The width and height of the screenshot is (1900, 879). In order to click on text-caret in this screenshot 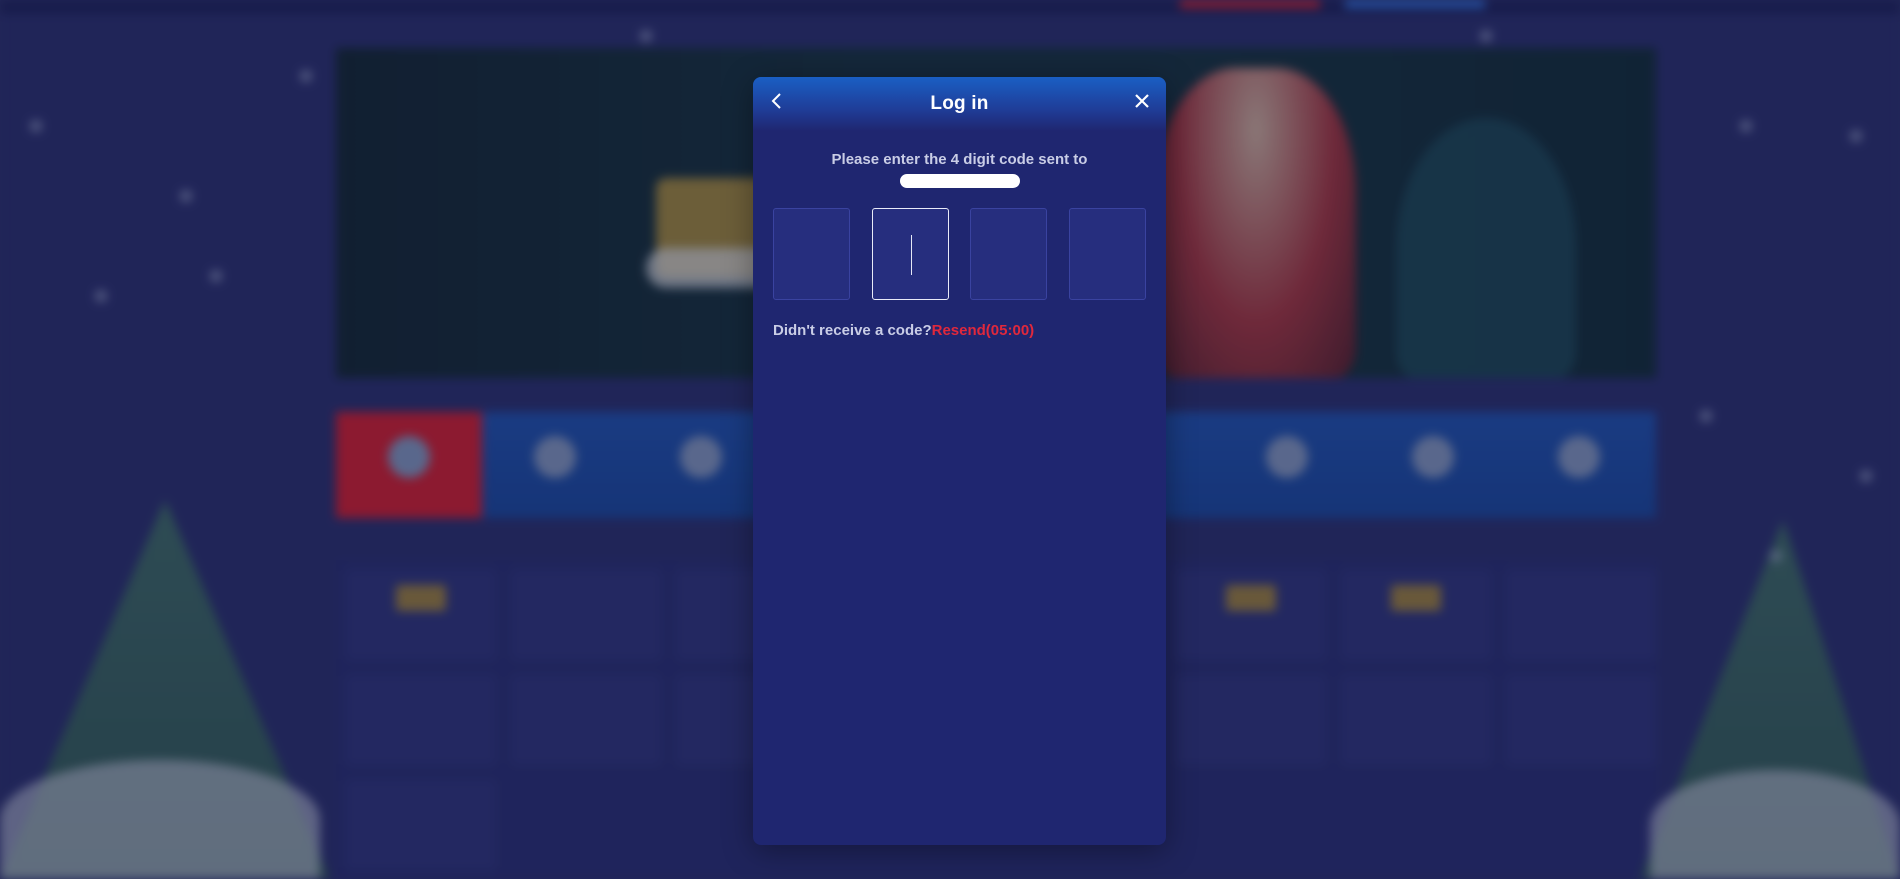, I will do `click(911, 255)`.